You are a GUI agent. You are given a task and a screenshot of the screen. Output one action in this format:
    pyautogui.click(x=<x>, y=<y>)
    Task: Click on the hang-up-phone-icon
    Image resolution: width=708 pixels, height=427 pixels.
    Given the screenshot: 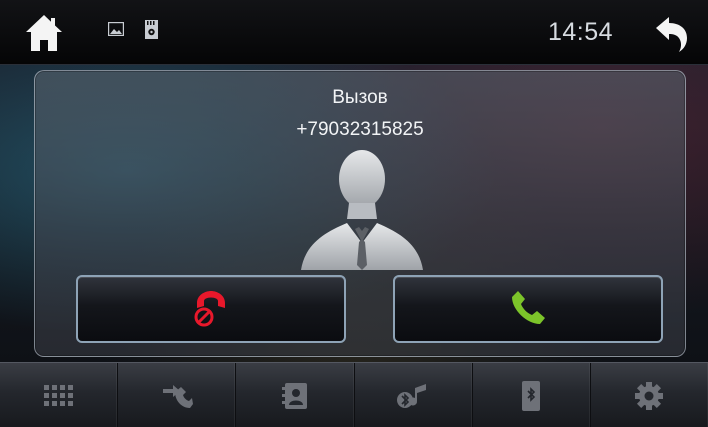 What is the action you would take?
    pyautogui.click(x=209, y=309)
    